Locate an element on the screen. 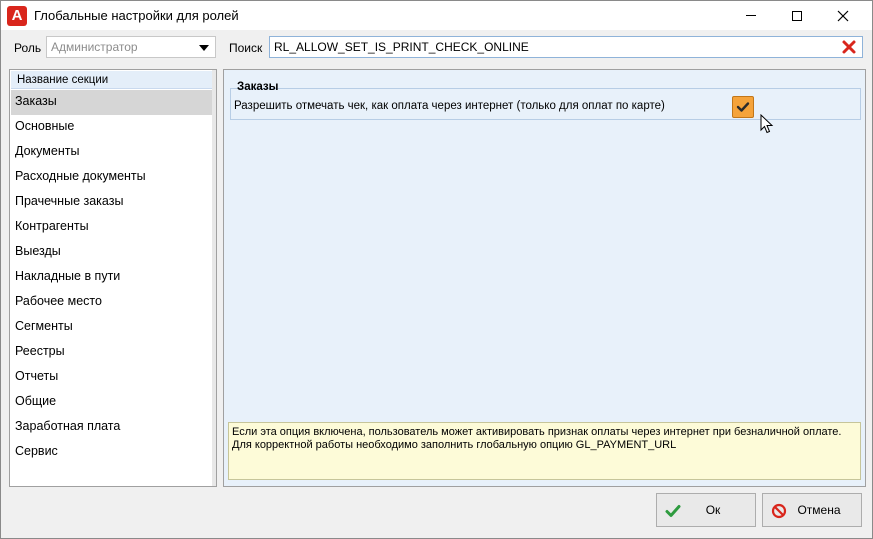  section-item-orders: Заказы is located at coordinates (112, 102).